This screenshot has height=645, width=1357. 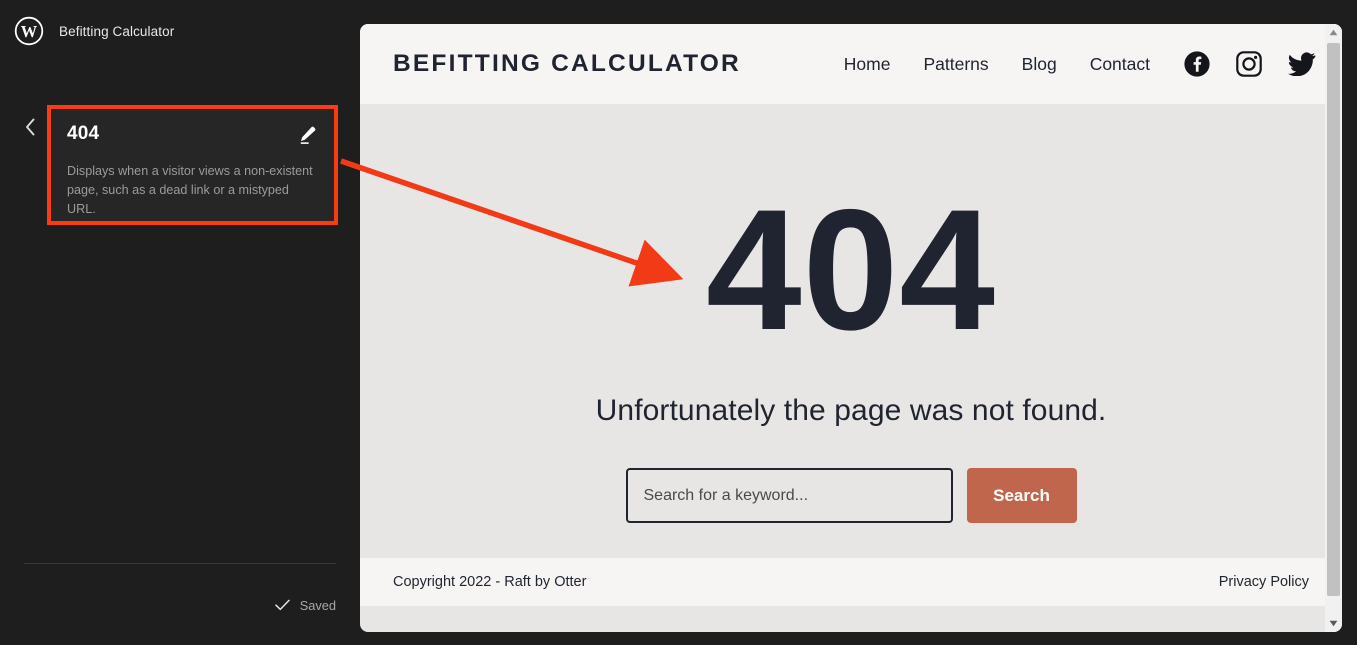 I want to click on footer-privacy-policy-link: Privacy Policy, so click(x=1264, y=582).